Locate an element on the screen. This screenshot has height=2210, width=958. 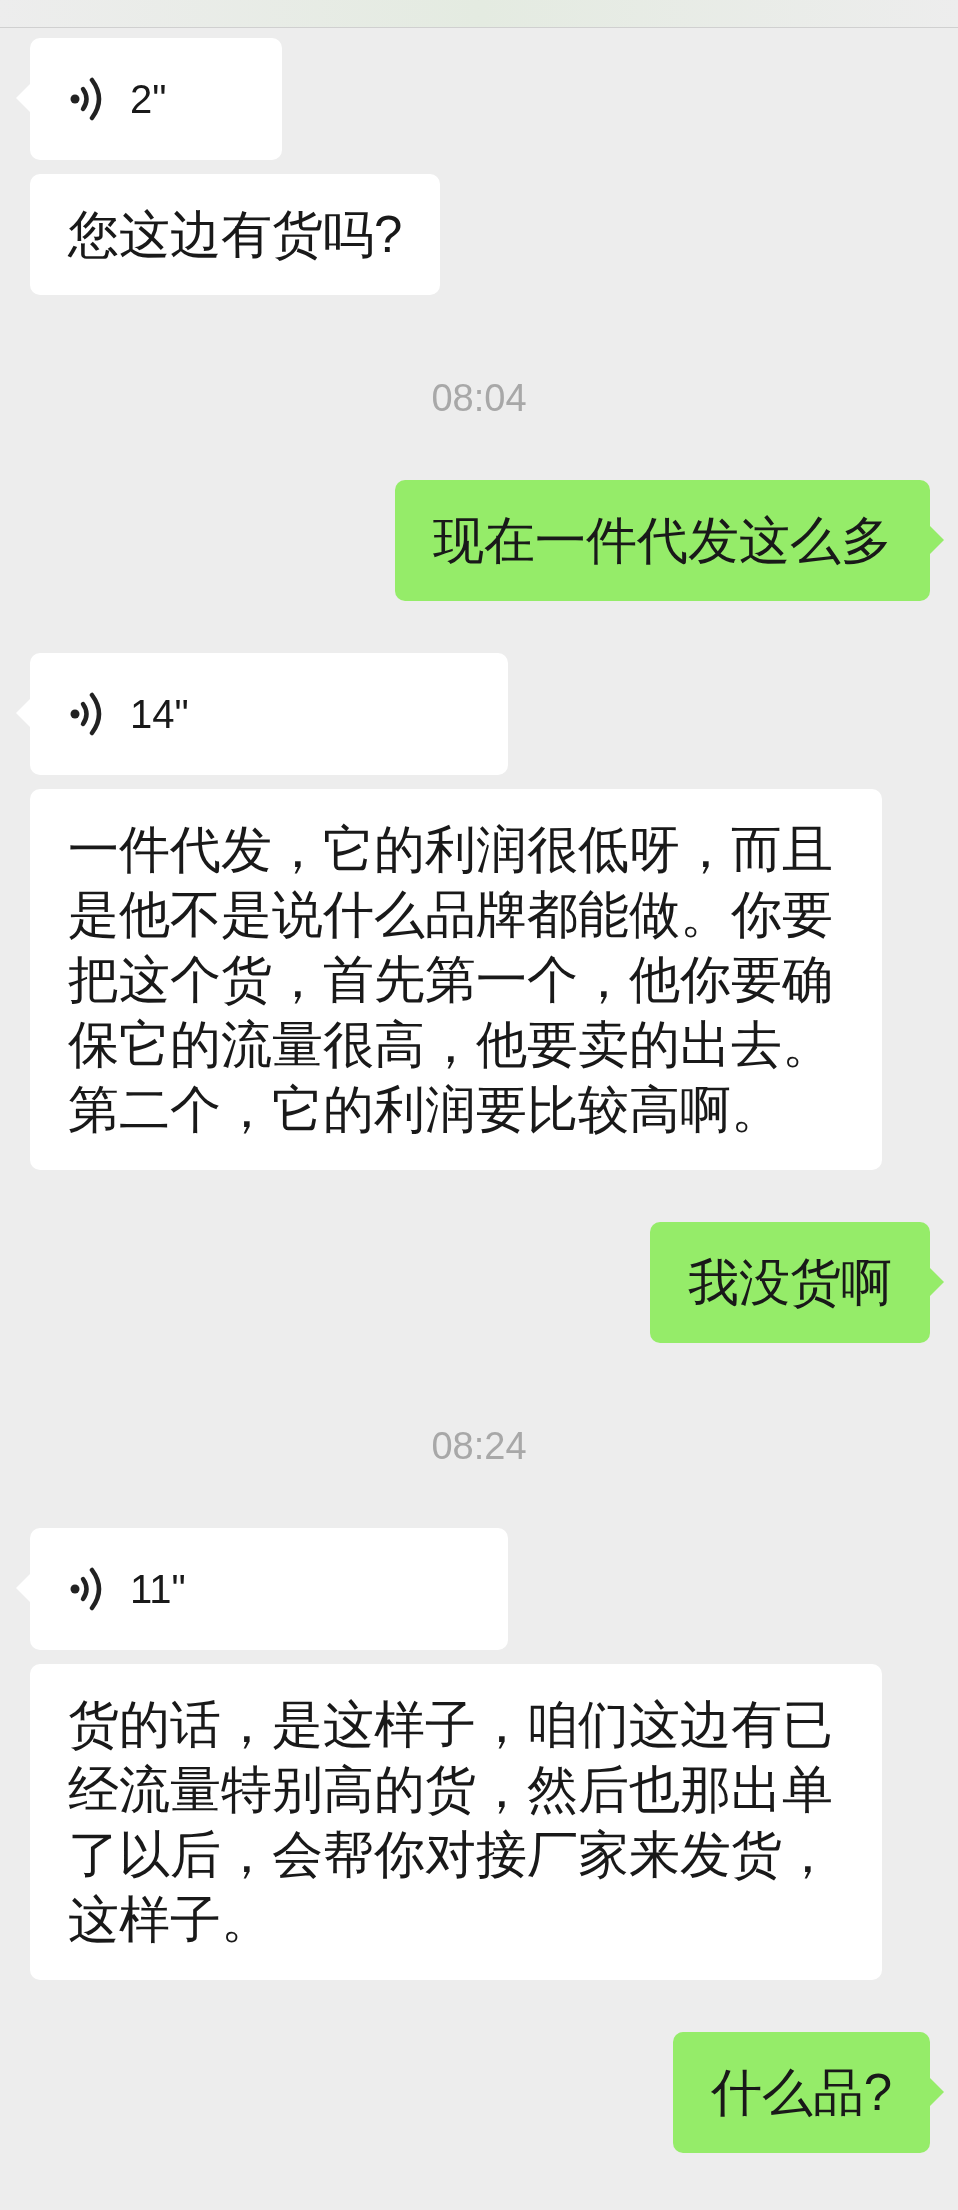
voice-message-bubble: 2" is located at coordinates (156, 99).